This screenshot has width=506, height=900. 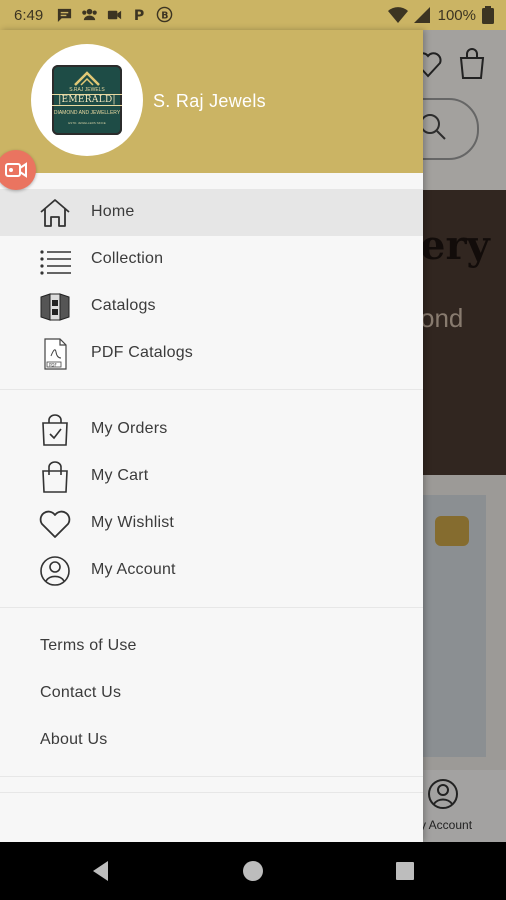 I want to click on menu-item-my-cart: My Cart, so click(x=211, y=476).